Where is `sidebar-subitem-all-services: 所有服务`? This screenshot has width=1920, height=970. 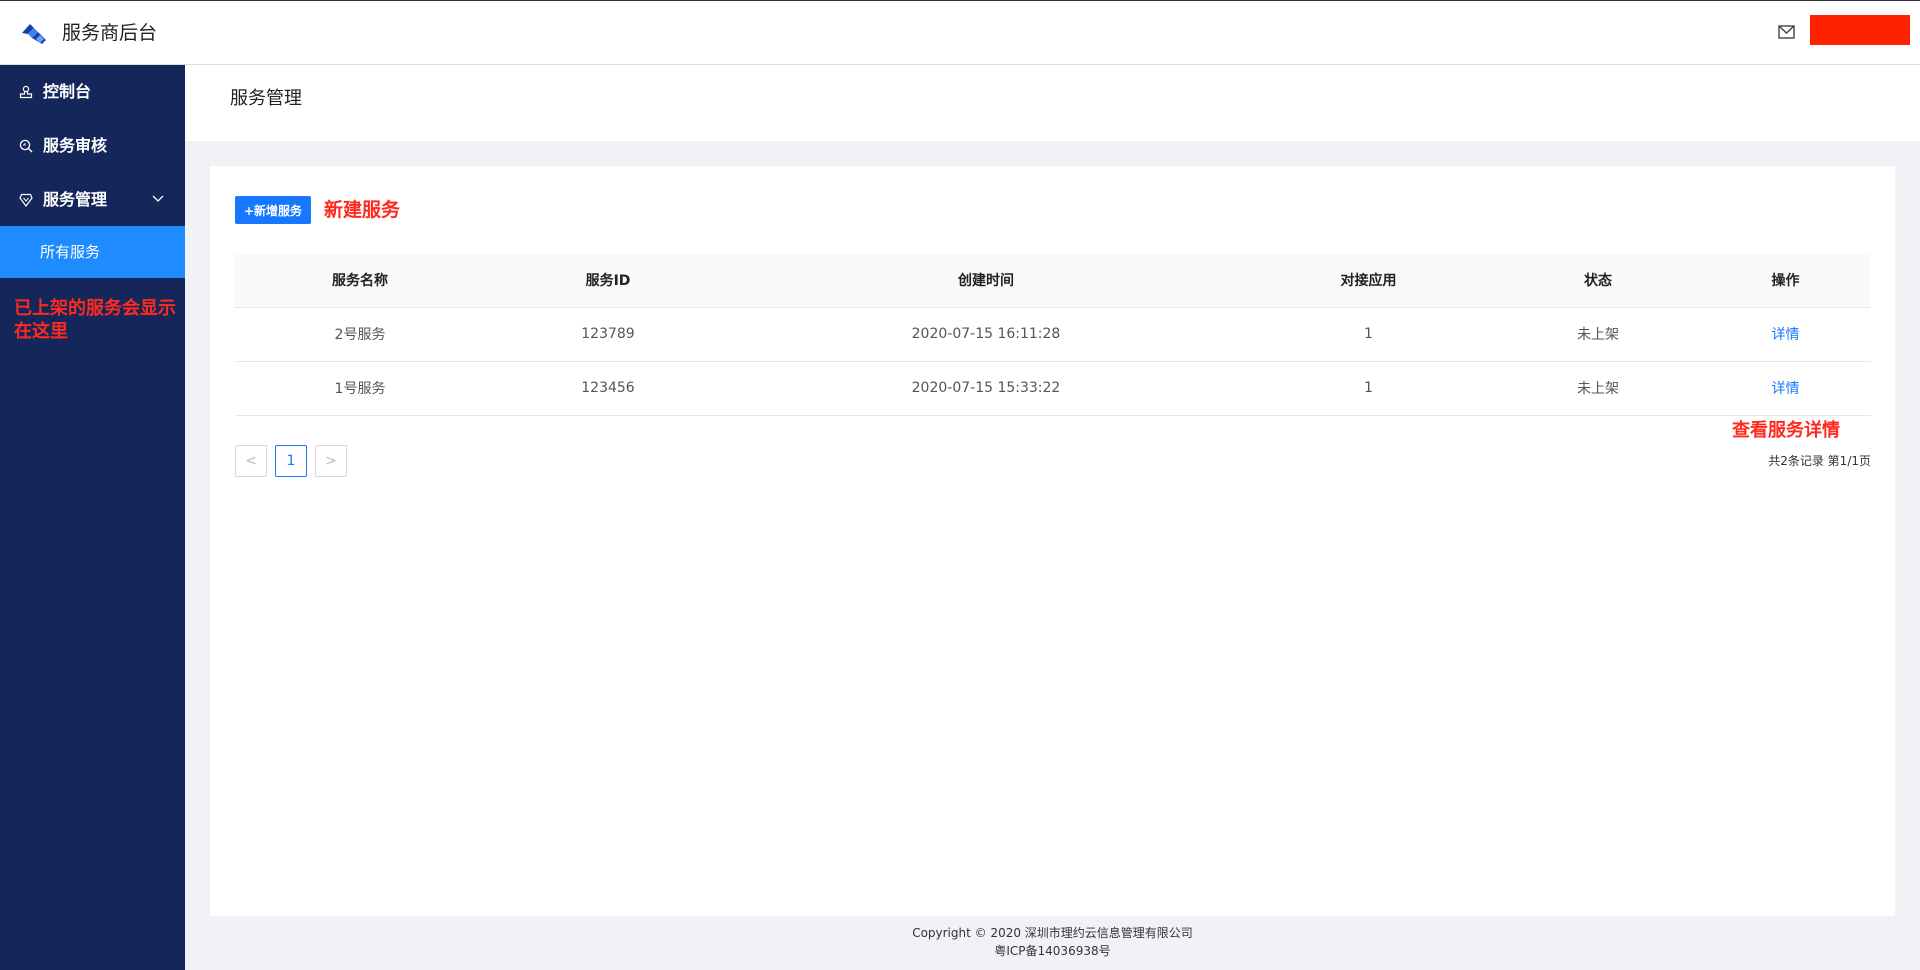 sidebar-subitem-all-services: 所有服务 is located at coordinates (92, 252).